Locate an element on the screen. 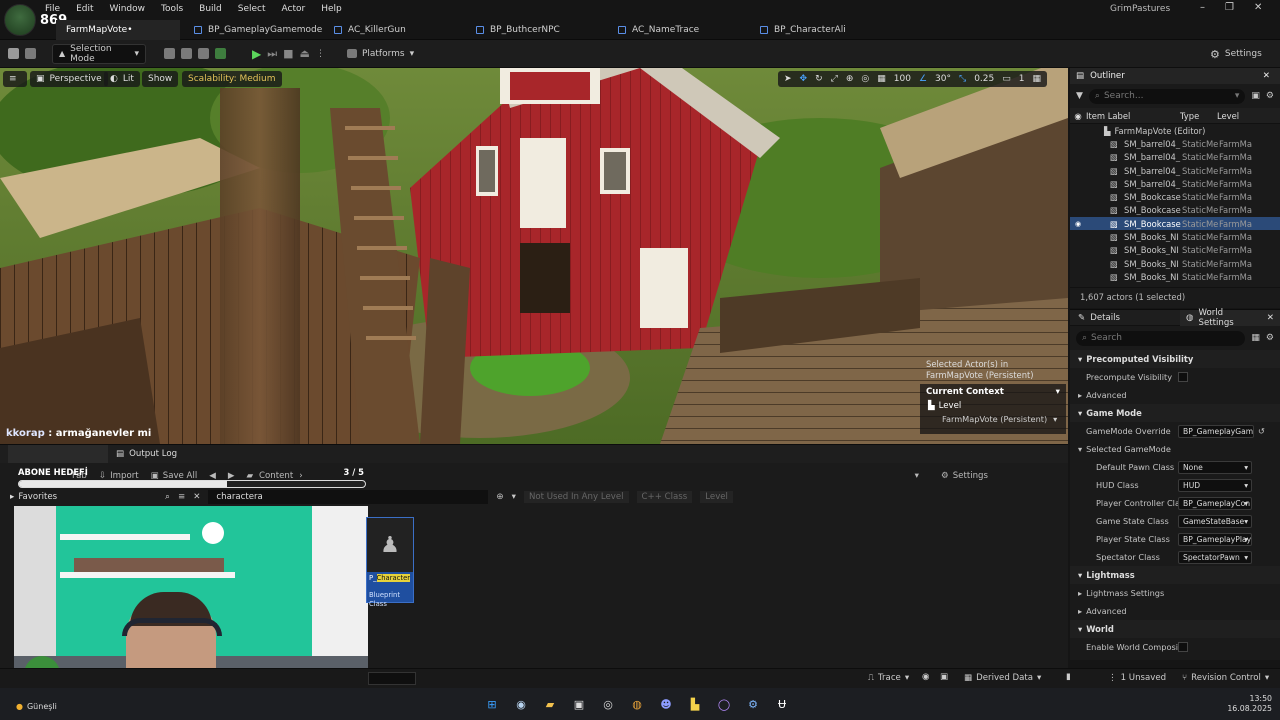 The width and height of the screenshot is (1280, 720). reset-icon: ↺ is located at coordinates (1261, 431).